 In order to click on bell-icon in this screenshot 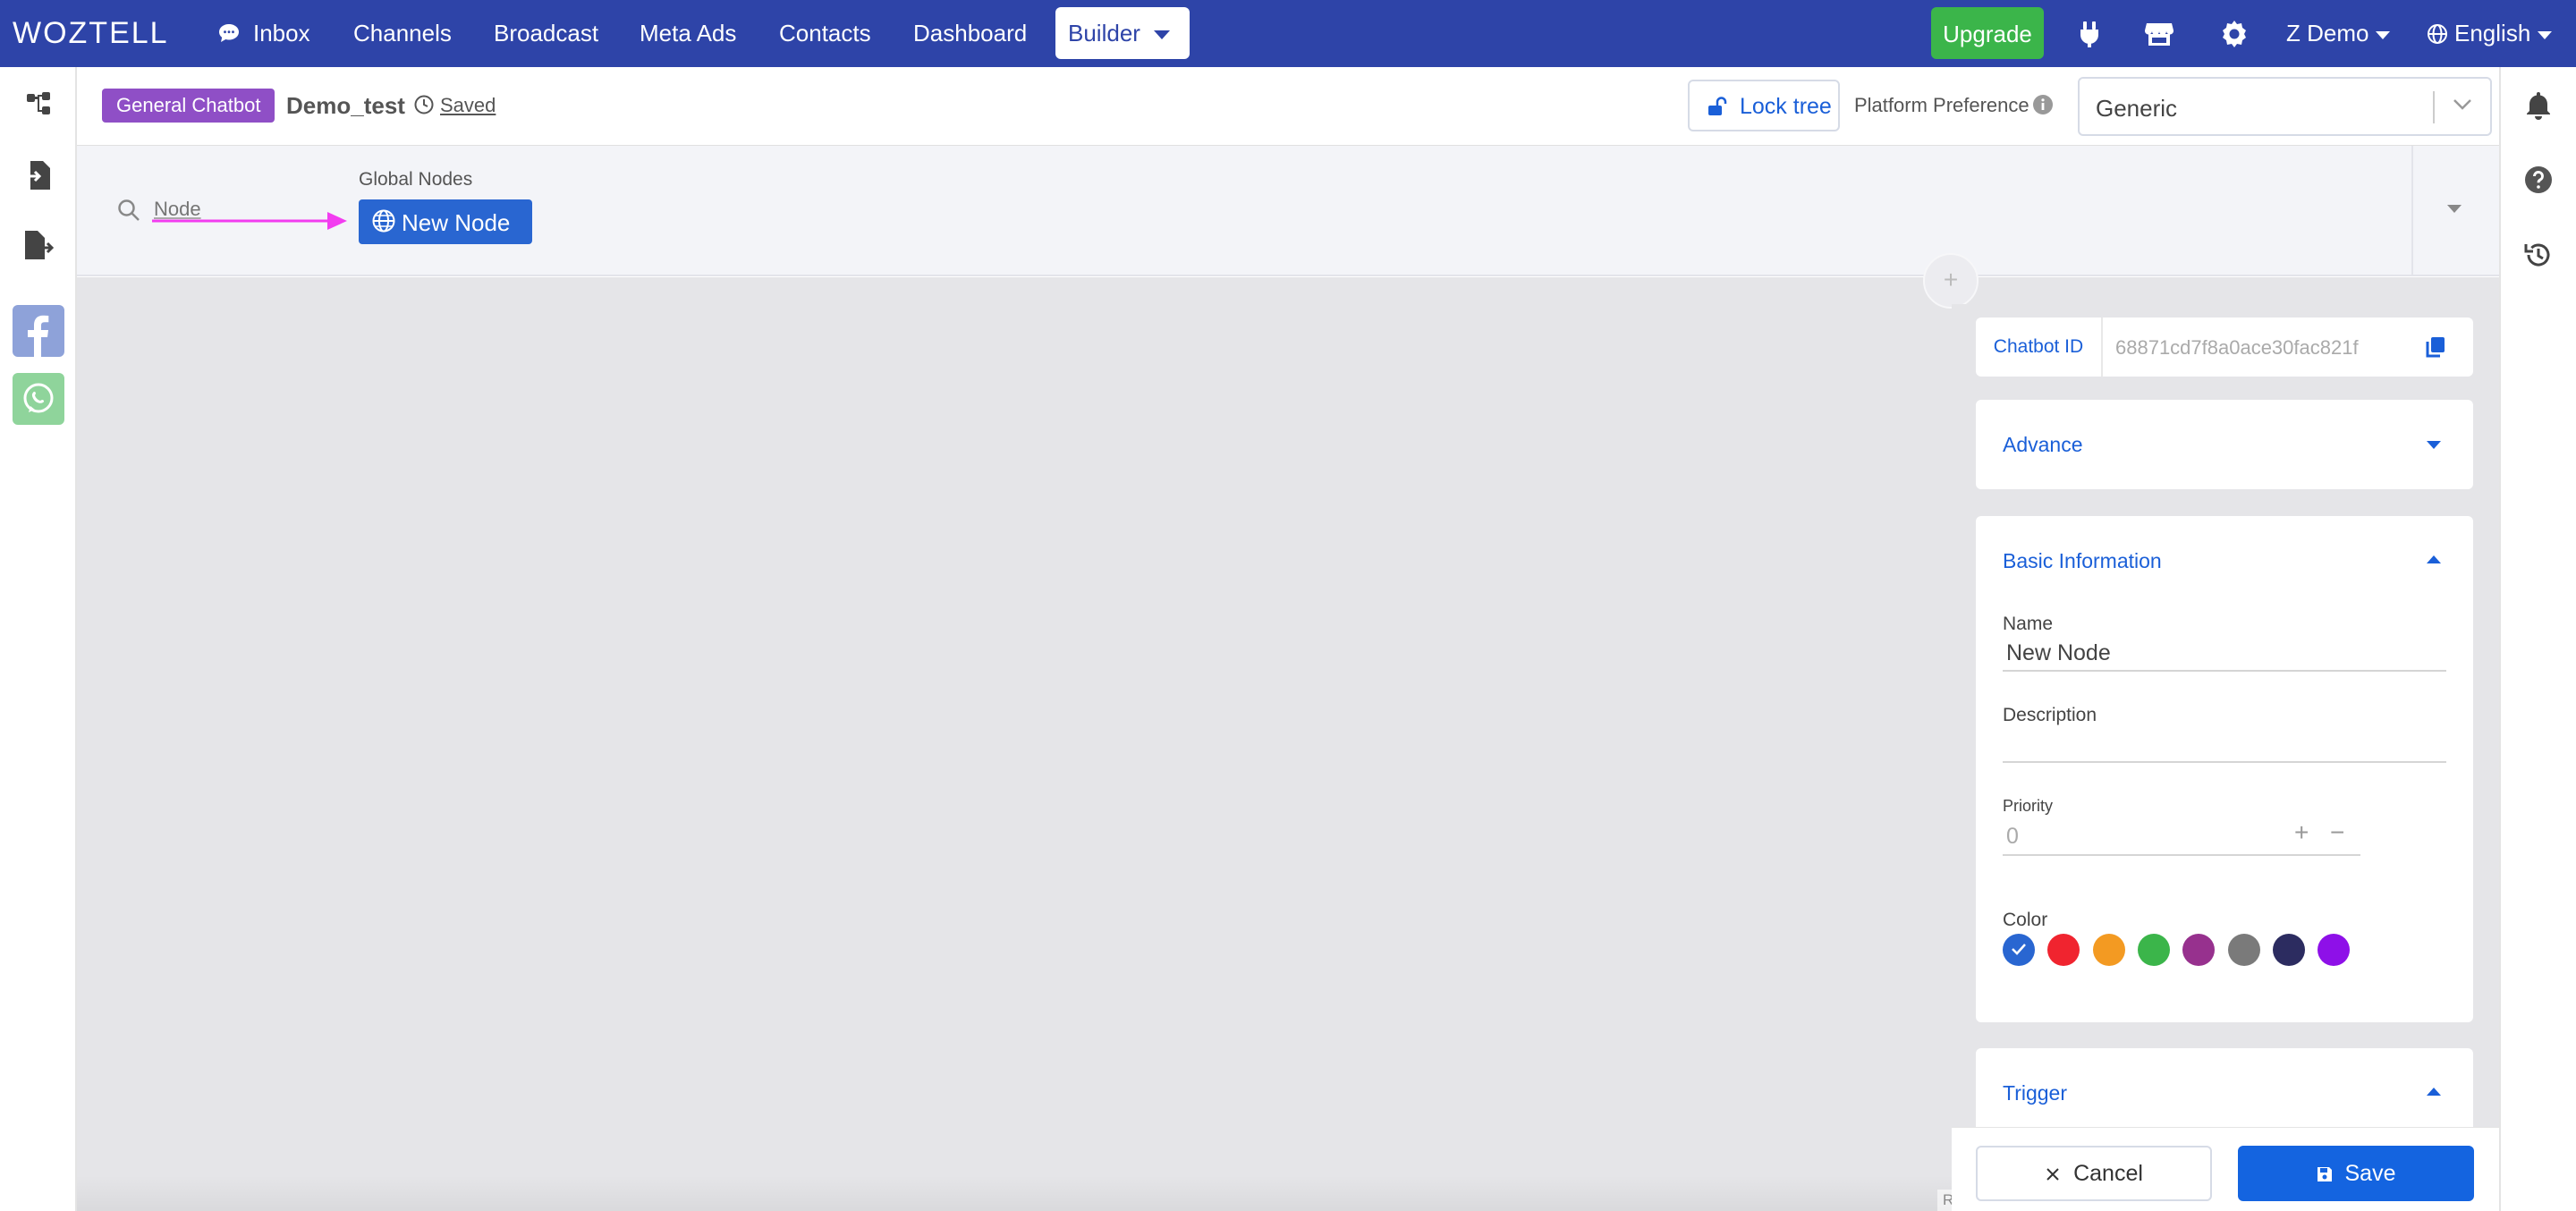, I will do `click(2538, 105)`.